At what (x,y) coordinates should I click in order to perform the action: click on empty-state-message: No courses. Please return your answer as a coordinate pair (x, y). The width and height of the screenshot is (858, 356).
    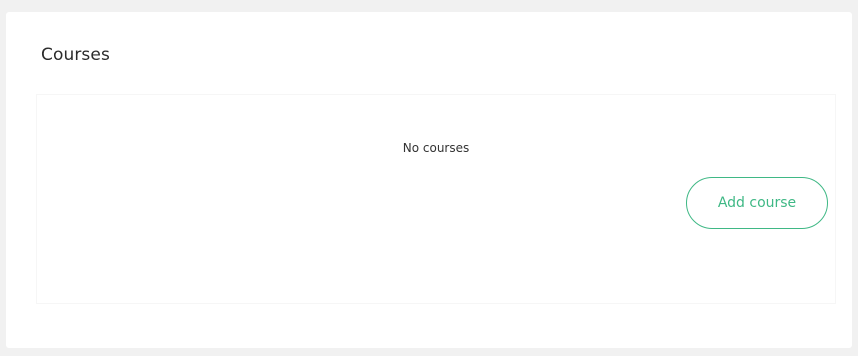
    Looking at the image, I should click on (436, 148).